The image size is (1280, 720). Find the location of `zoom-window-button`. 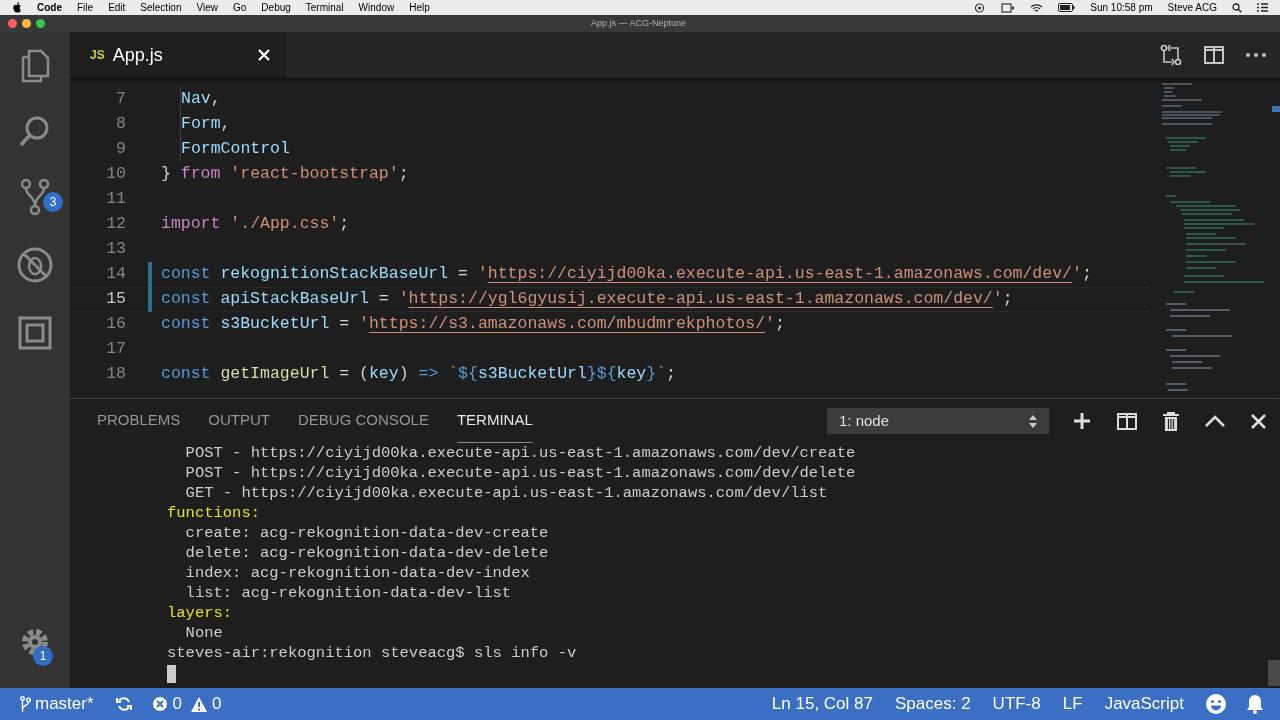

zoom-window-button is located at coordinates (40, 23).